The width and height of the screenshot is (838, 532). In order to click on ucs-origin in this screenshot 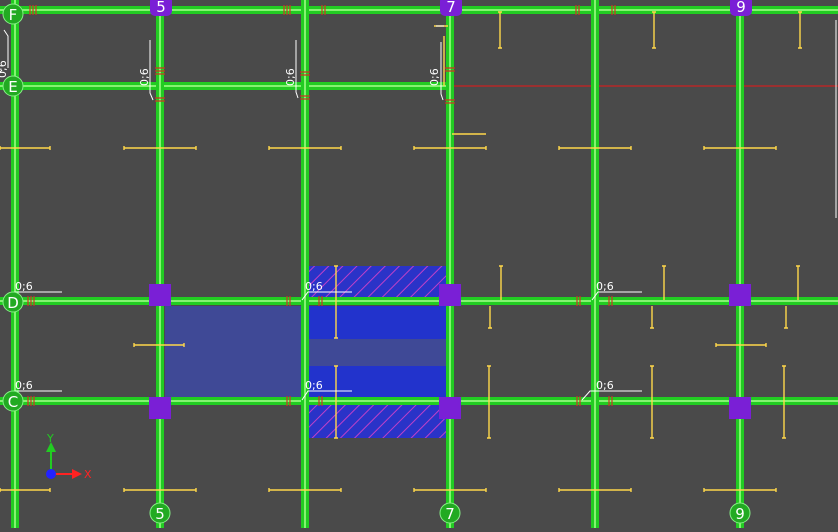, I will do `click(51, 474)`.